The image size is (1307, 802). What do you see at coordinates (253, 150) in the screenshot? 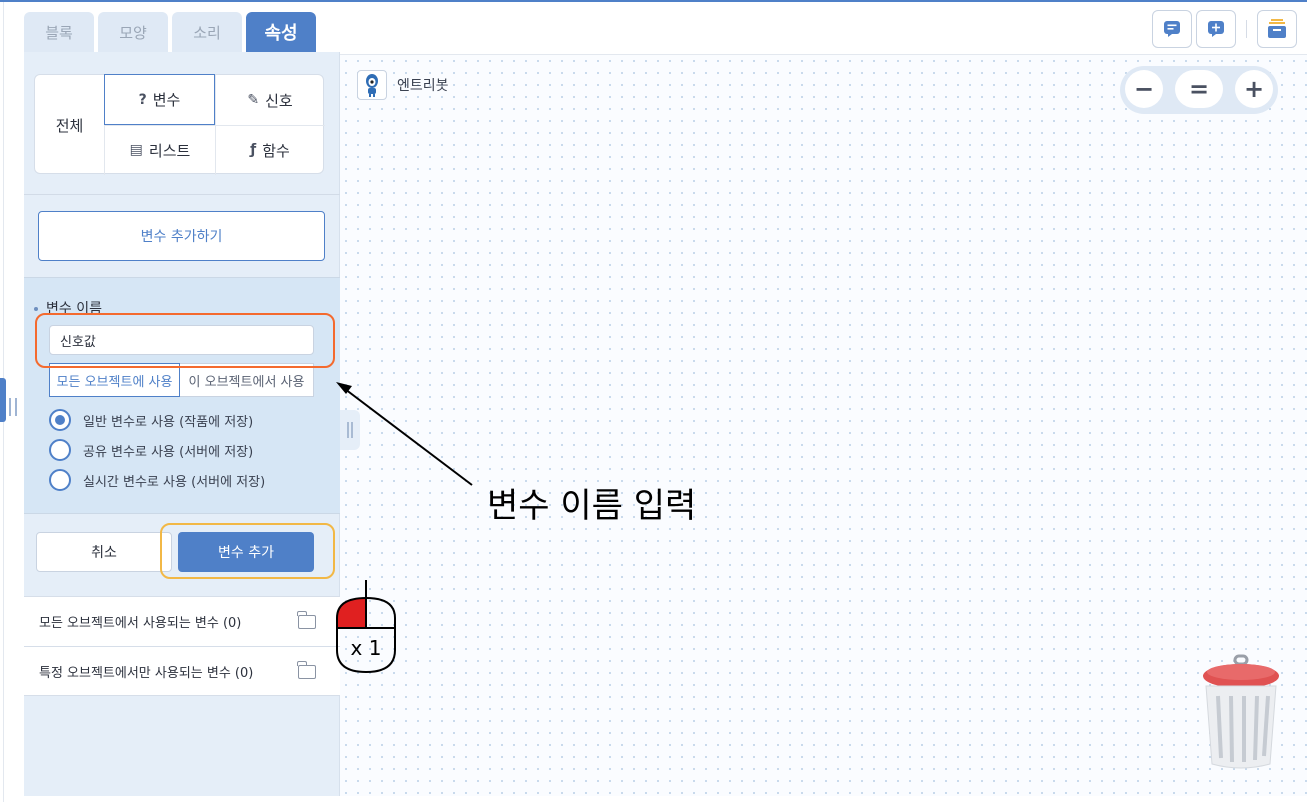
I see `function-icon: ƒ` at bounding box center [253, 150].